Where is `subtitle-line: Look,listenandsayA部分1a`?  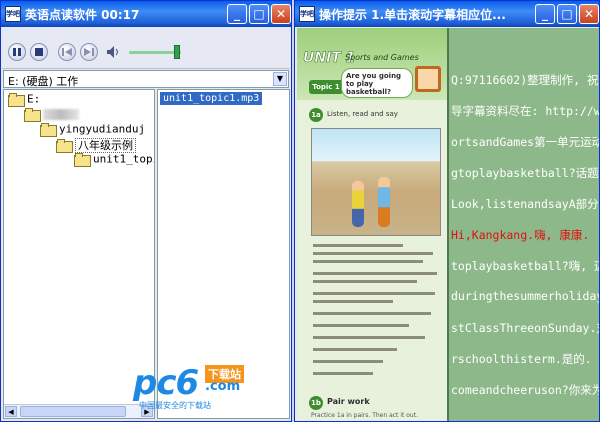 subtitle-line: Look,listenandsayA部分1a is located at coordinates (525, 204).